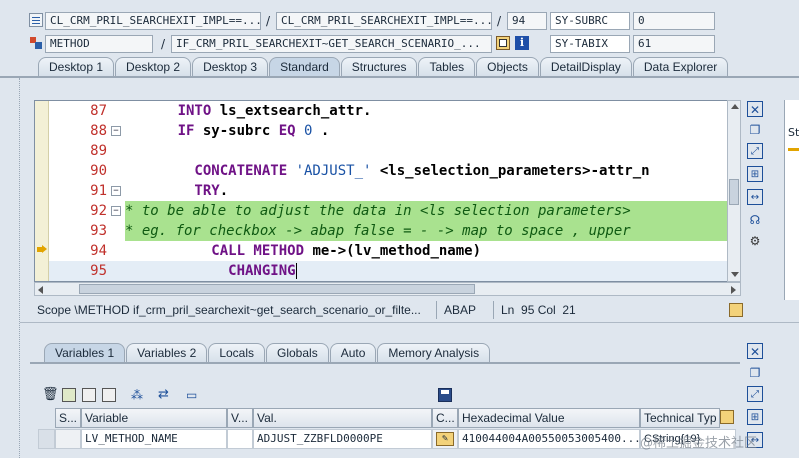 This screenshot has height=458, width=799. I want to click on notes-icon, so click(736, 310).